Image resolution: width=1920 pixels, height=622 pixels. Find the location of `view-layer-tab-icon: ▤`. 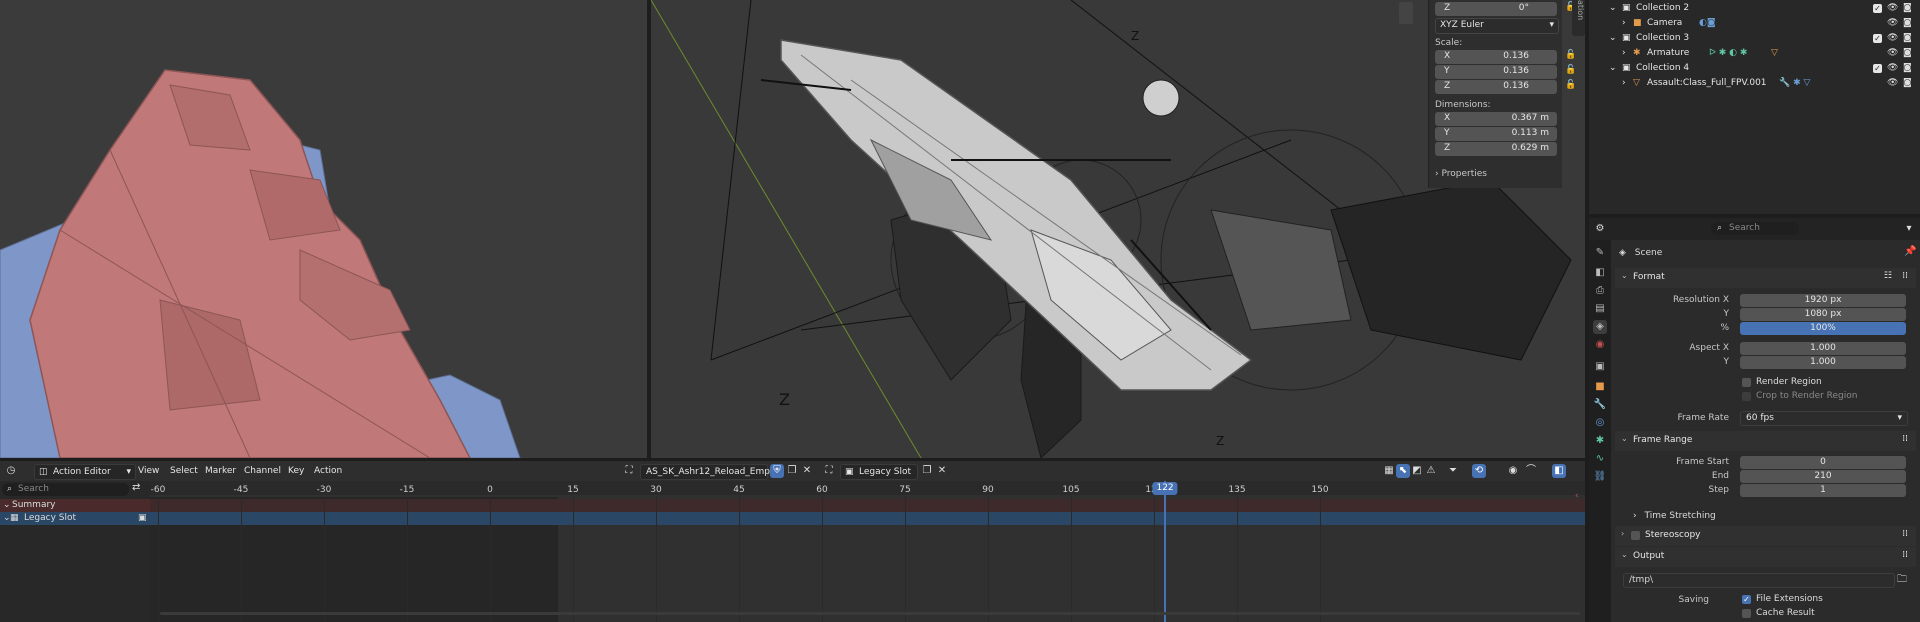

view-layer-tab-icon: ▤ is located at coordinates (1600, 309).